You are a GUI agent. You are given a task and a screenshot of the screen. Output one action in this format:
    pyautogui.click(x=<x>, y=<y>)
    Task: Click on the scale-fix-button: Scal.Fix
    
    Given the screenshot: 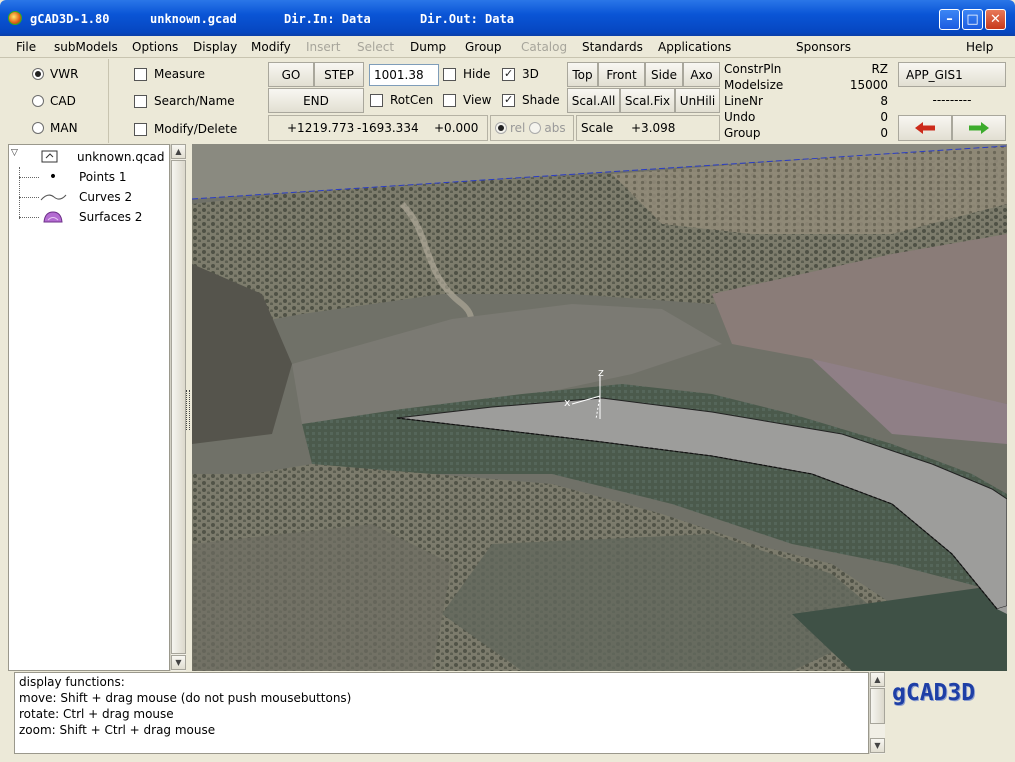 What is the action you would take?
    pyautogui.click(x=647, y=100)
    